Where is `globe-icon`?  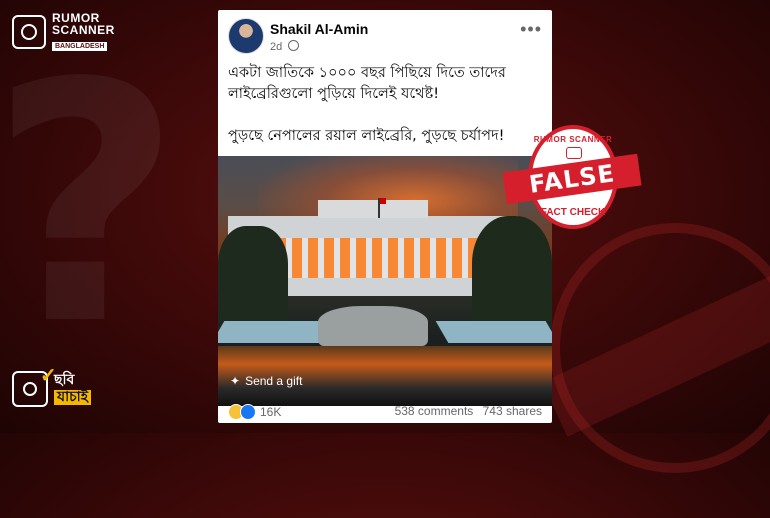 globe-icon is located at coordinates (294, 45).